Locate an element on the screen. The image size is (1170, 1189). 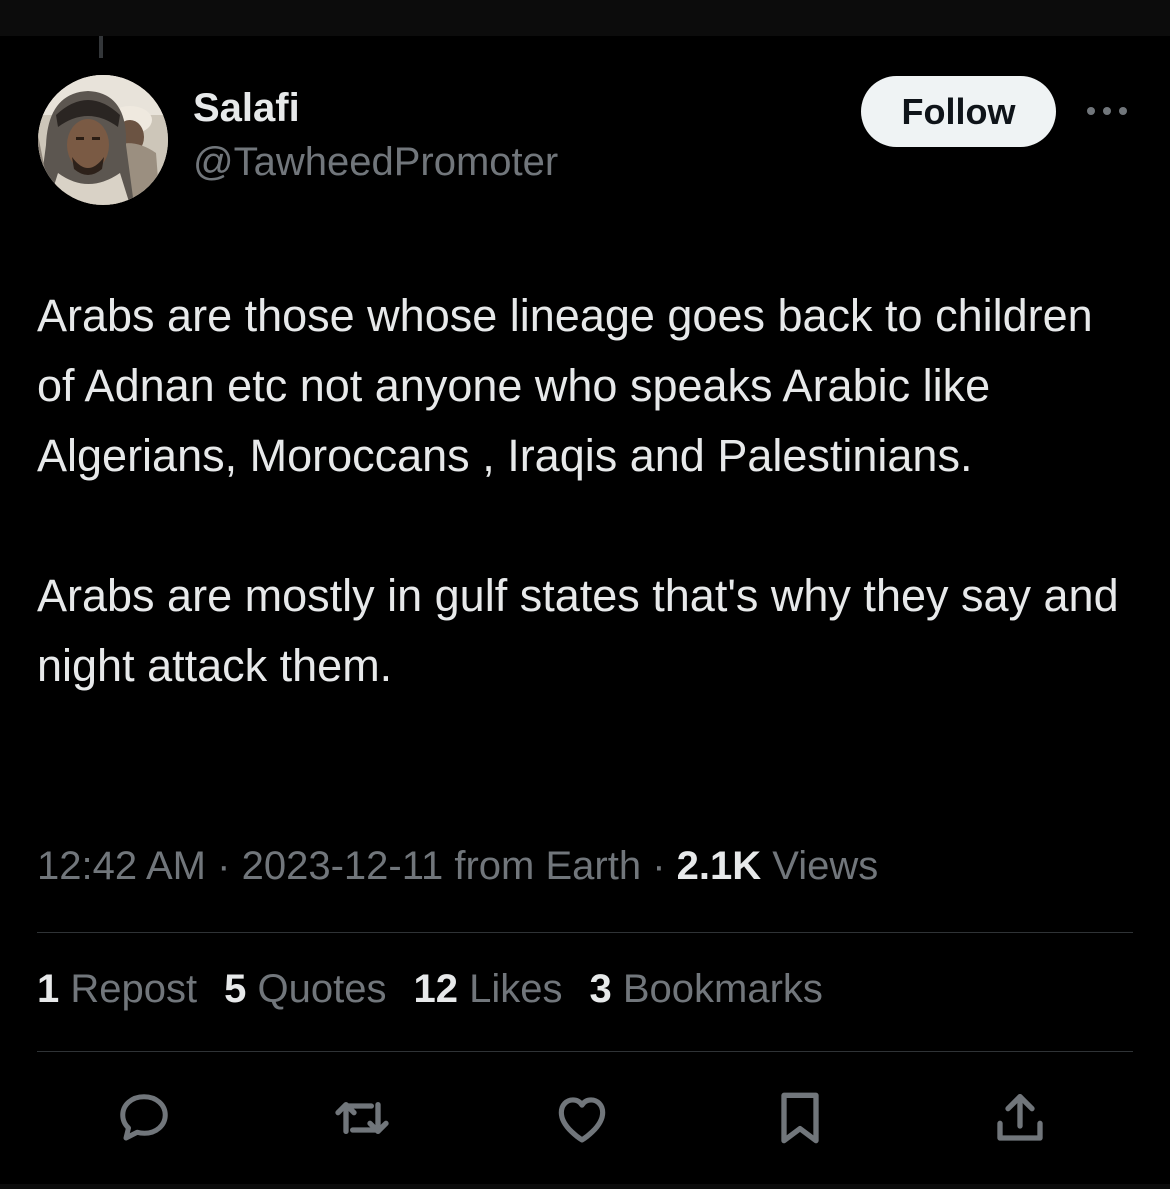
bookmark-button is located at coordinates (800, 1118).